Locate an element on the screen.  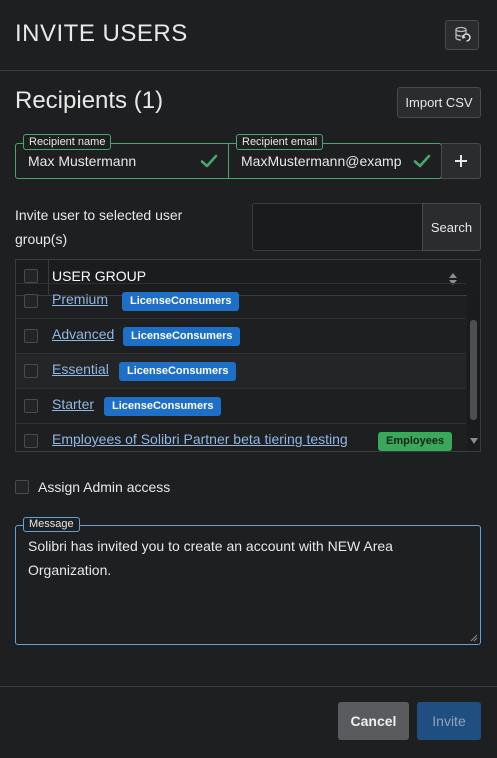
group-badge: Employees is located at coordinates (415, 441).